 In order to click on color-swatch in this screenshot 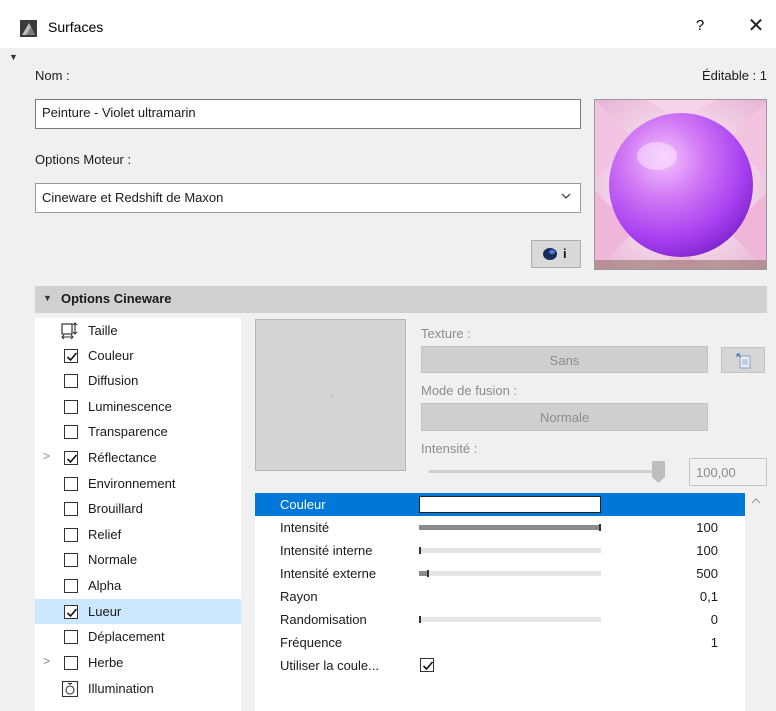, I will do `click(510, 504)`.